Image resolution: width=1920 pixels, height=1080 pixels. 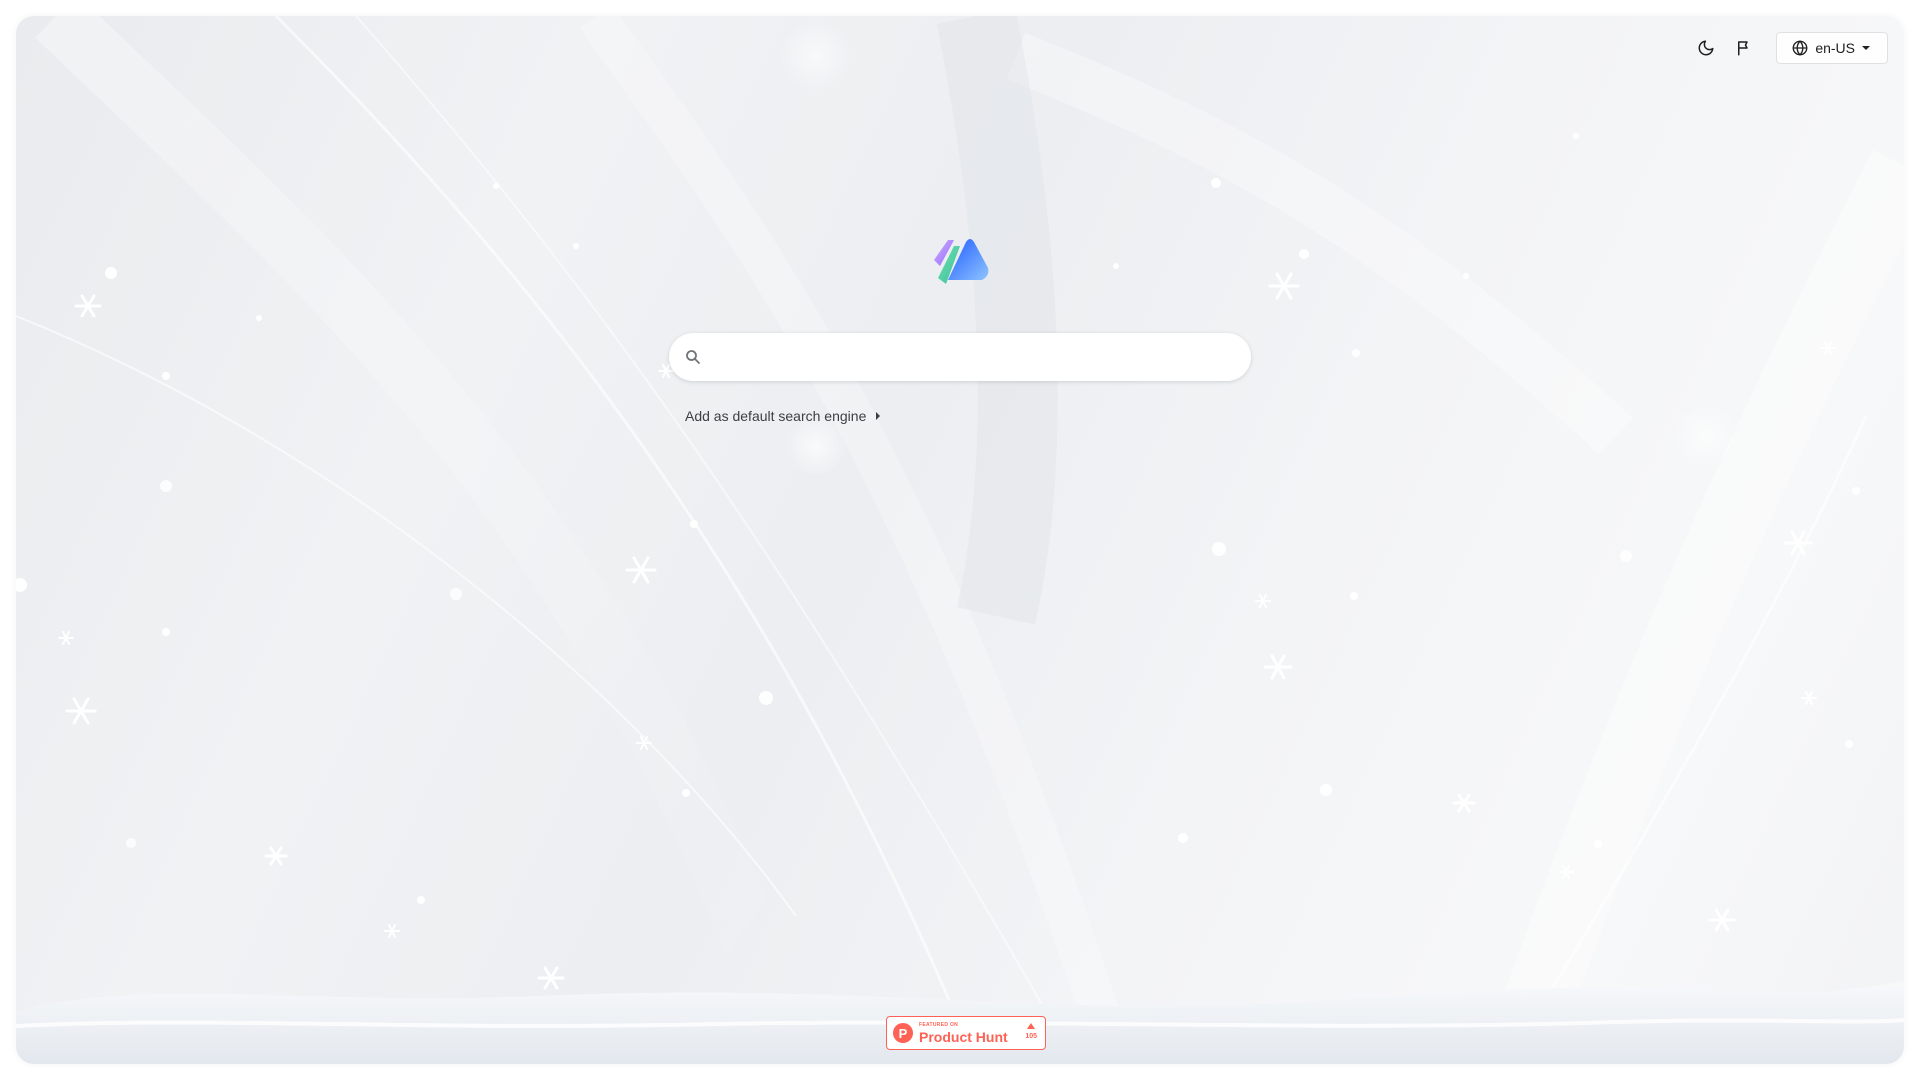 I want to click on flag-icon, so click(x=1743, y=48).